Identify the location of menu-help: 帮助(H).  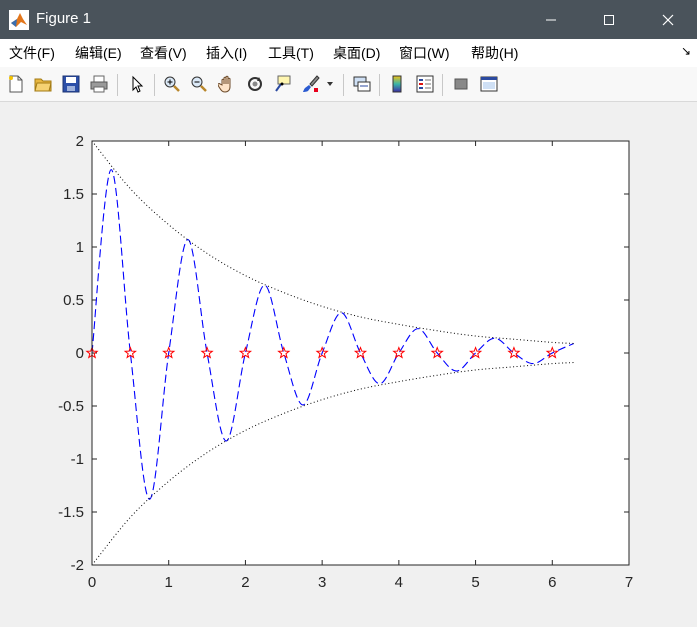
(494, 53).